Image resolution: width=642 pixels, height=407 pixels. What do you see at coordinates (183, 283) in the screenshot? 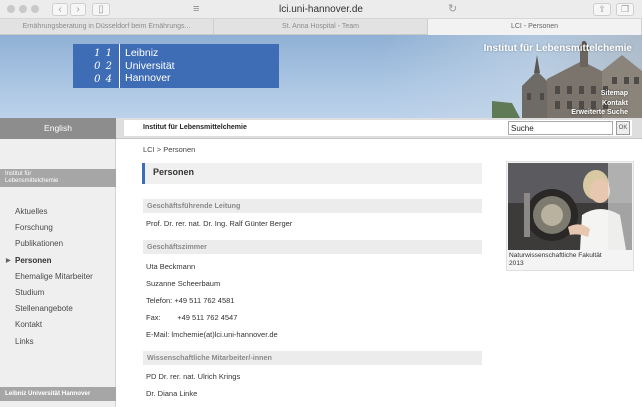
I see `person-scheerbaum: Suzanne Scheerbaum` at bounding box center [183, 283].